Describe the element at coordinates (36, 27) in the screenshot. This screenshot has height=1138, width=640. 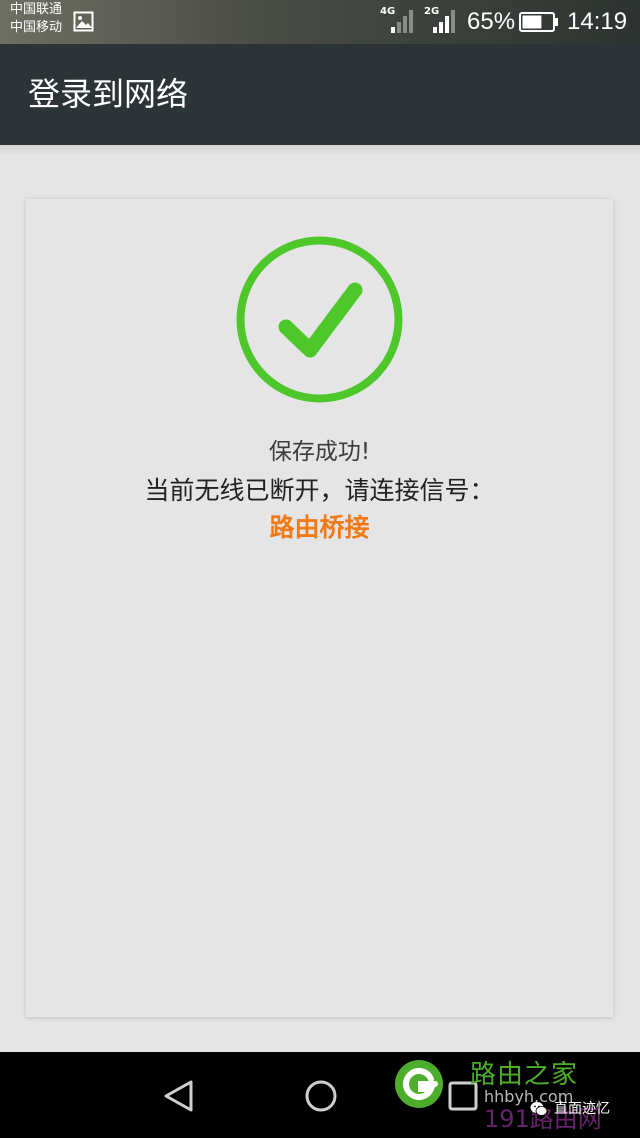
I see `carrier-label-2: 中国移动` at that location.